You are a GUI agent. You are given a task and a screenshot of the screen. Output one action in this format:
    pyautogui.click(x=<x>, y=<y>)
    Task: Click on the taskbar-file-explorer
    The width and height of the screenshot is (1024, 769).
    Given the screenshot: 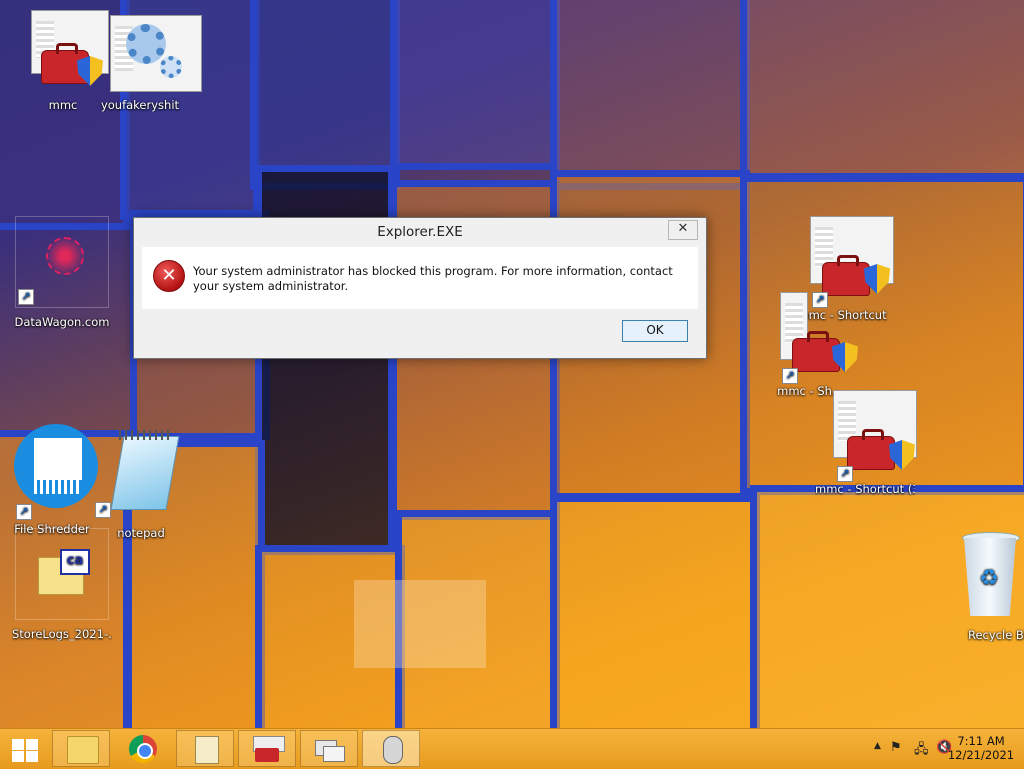 What is the action you would take?
    pyautogui.click(x=81, y=748)
    